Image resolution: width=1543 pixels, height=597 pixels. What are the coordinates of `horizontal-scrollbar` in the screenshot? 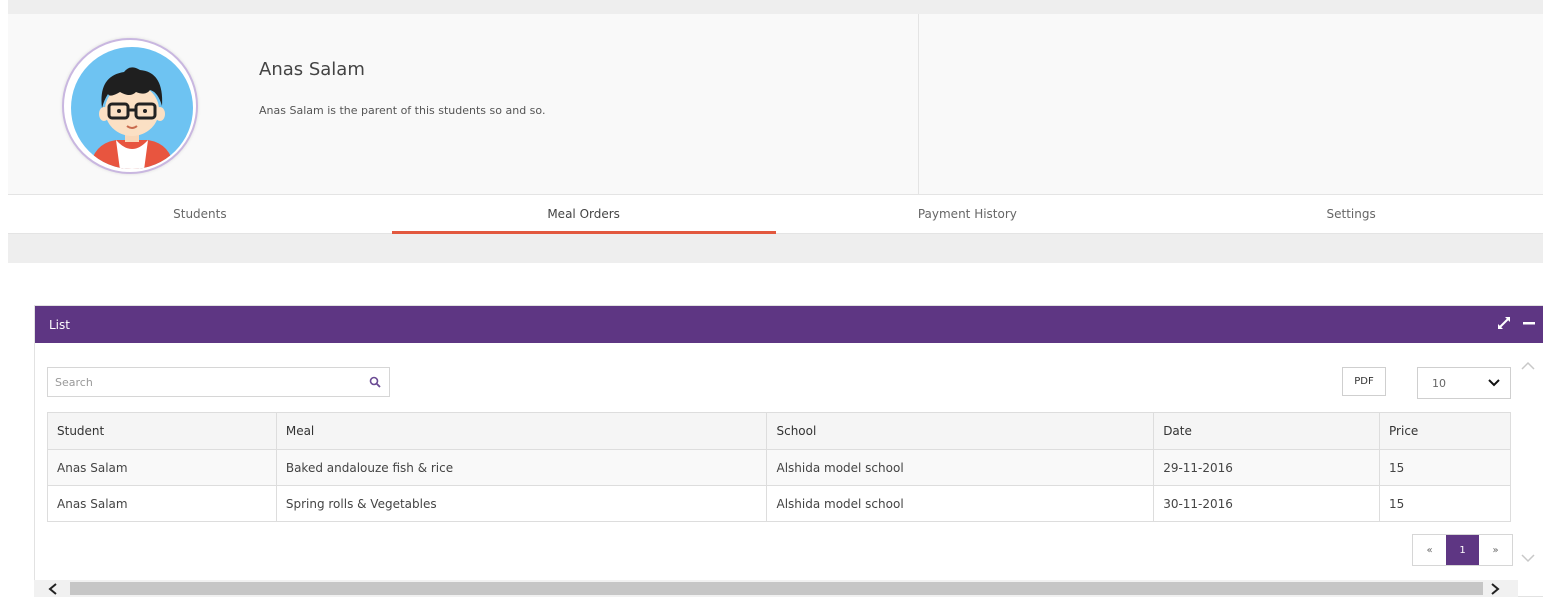 It's located at (776, 588).